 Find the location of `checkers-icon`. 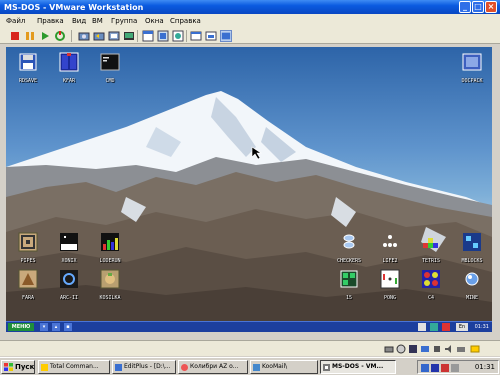

checkers-icon is located at coordinates (349, 241).